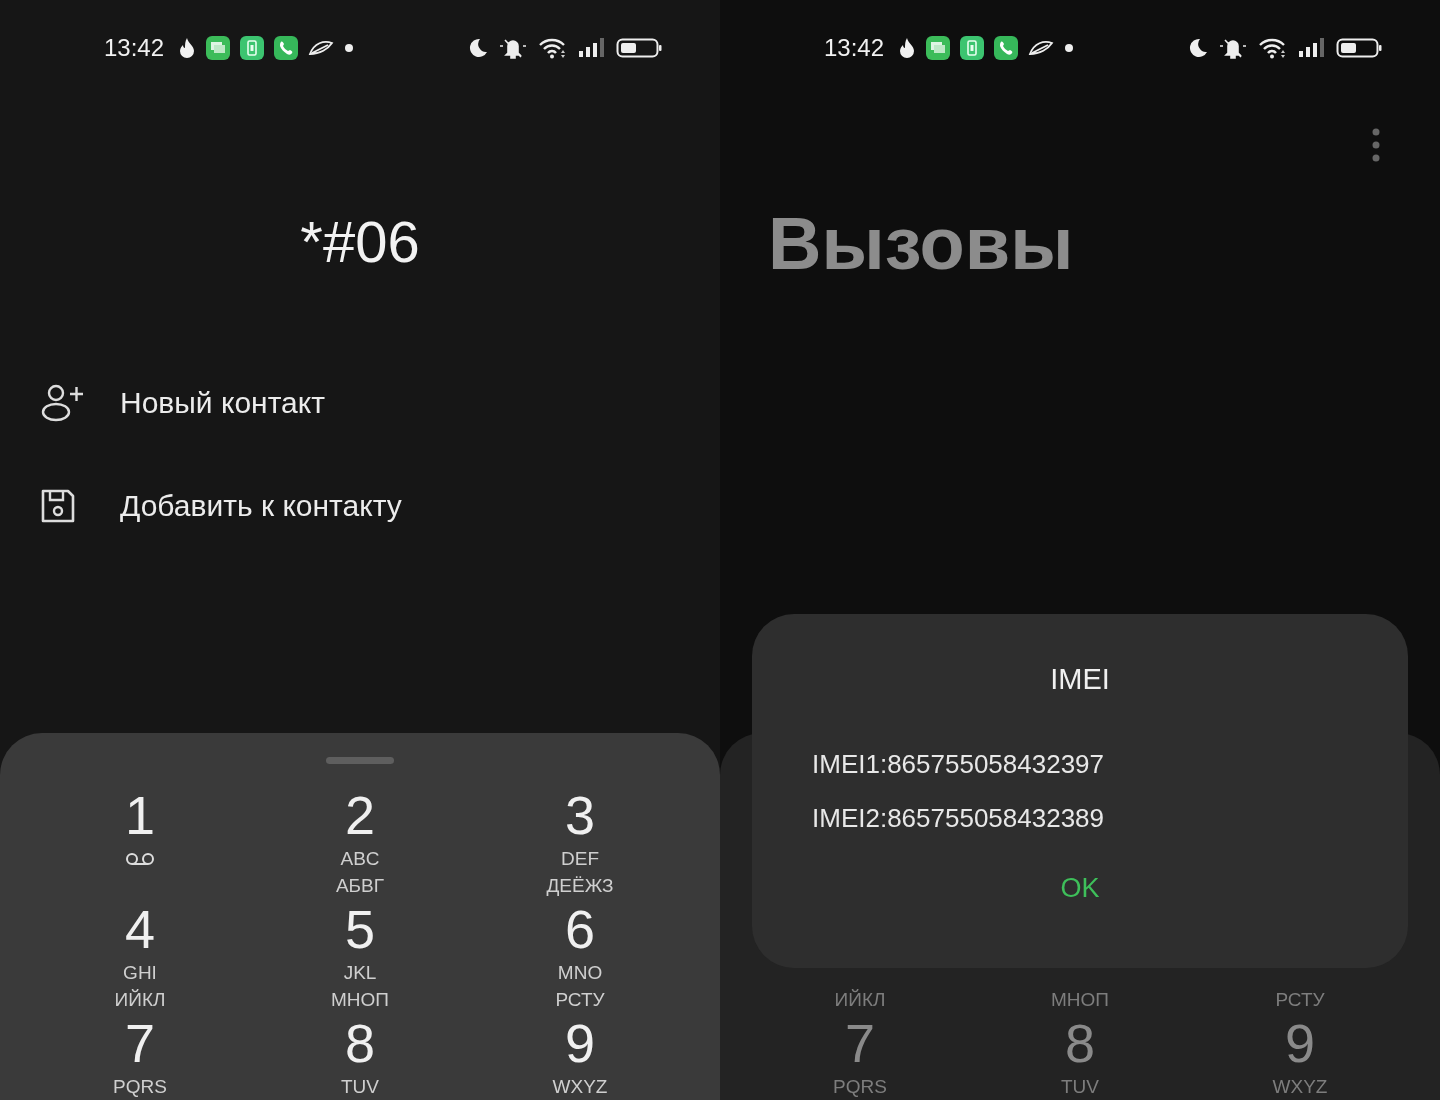 The height and width of the screenshot is (1100, 1440). Describe the element at coordinates (958, 764) in the screenshot. I see `imei-text: IMEI1:865755058432397` at that location.